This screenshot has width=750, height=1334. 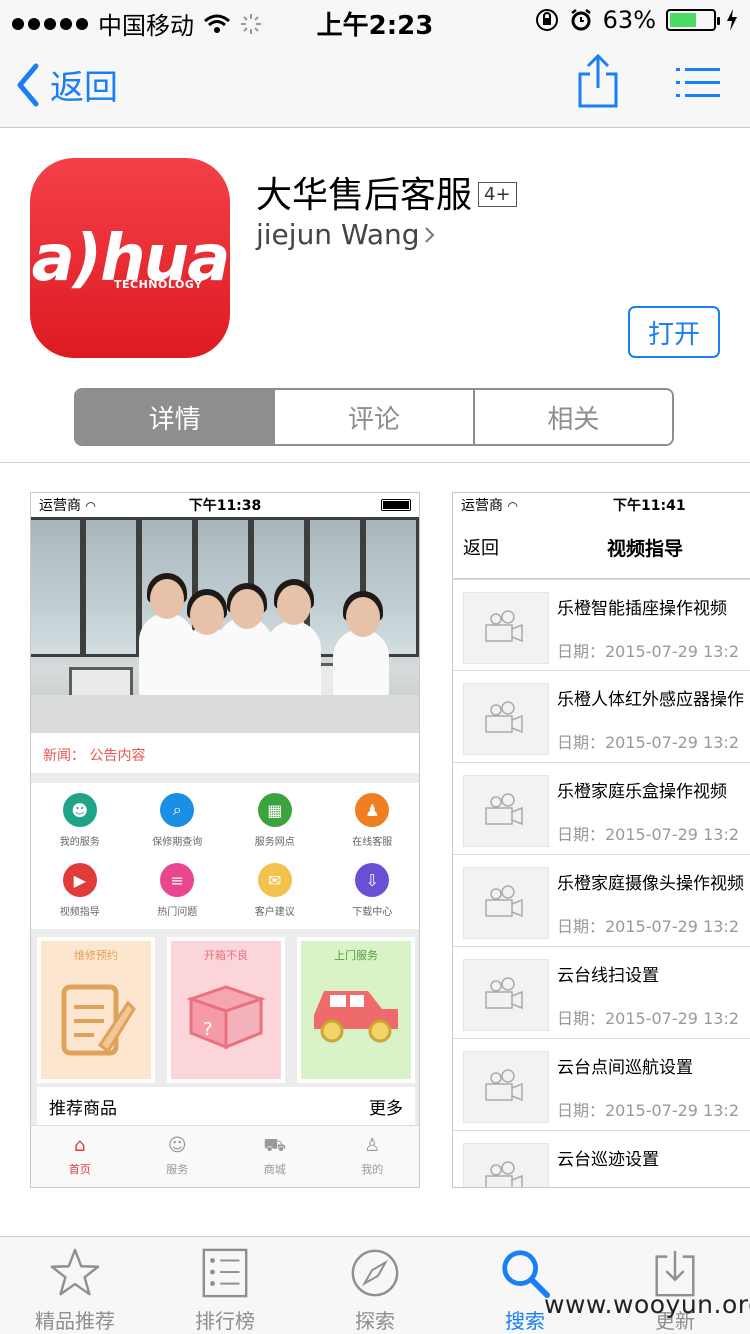 What do you see at coordinates (177, 880) in the screenshot?
I see `list-icon: ≡` at bounding box center [177, 880].